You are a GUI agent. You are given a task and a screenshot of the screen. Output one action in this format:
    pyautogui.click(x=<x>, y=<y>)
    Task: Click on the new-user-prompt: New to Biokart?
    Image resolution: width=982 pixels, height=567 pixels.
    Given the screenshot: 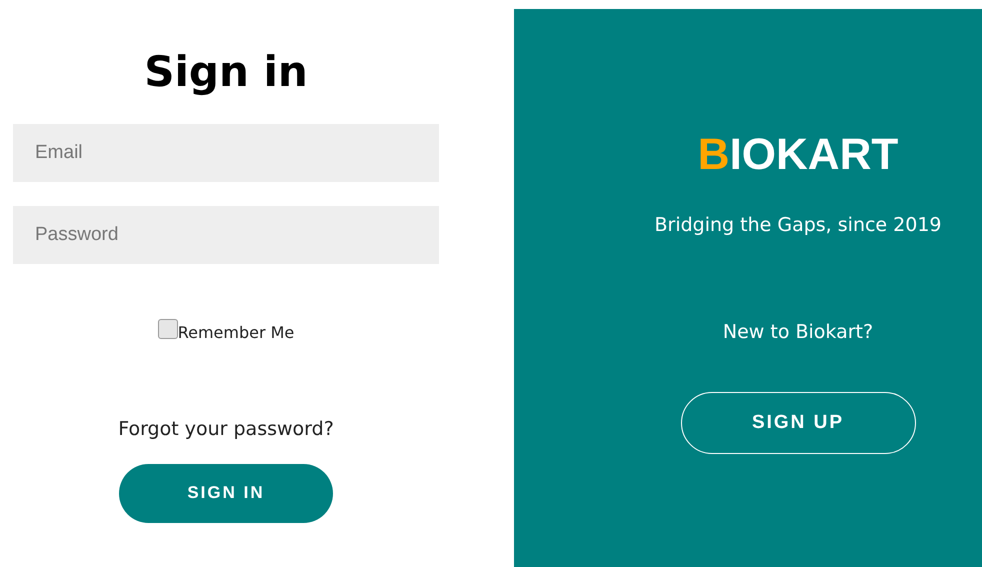 What is the action you would take?
    pyautogui.click(x=798, y=332)
    